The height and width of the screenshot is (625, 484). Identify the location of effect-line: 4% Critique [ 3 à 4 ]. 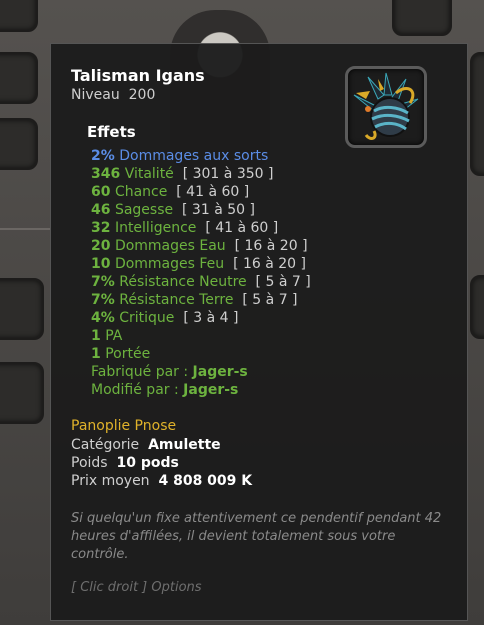
(165, 318).